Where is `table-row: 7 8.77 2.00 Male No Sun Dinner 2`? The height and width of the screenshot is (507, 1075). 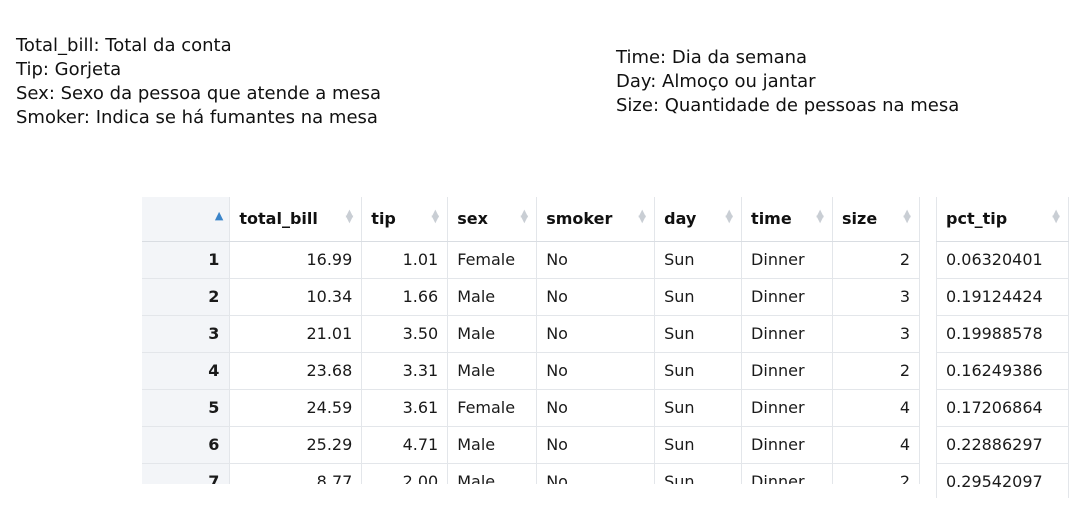 table-row: 7 8.77 2.00 Male No Sun Dinner 2 is located at coordinates (531, 473).